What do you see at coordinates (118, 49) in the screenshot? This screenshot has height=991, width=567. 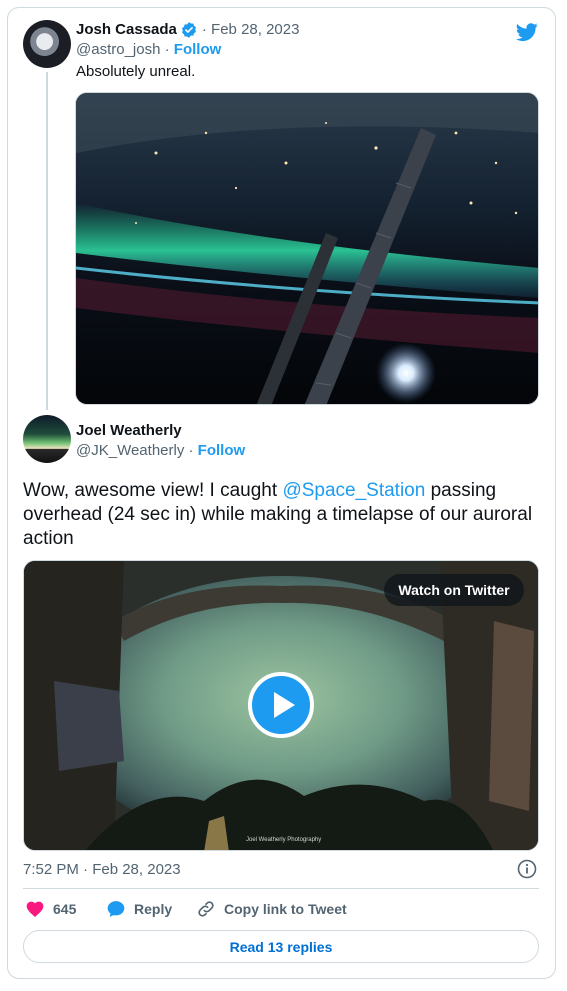 I see `author-handle: @astro_josh` at bounding box center [118, 49].